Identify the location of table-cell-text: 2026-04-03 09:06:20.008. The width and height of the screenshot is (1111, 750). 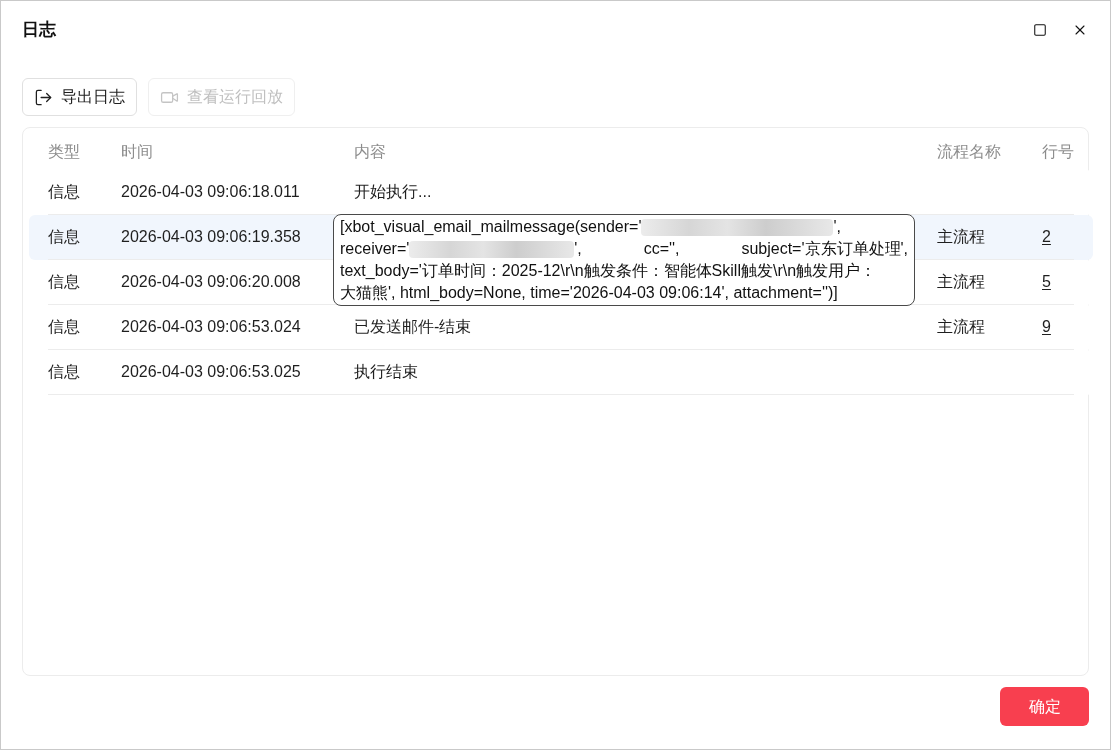
(211, 282).